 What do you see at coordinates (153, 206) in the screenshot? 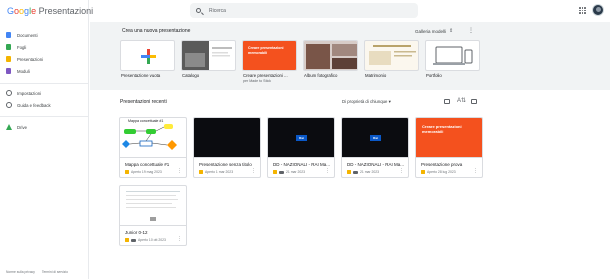
I see `document-thumbnail` at bounding box center [153, 206].